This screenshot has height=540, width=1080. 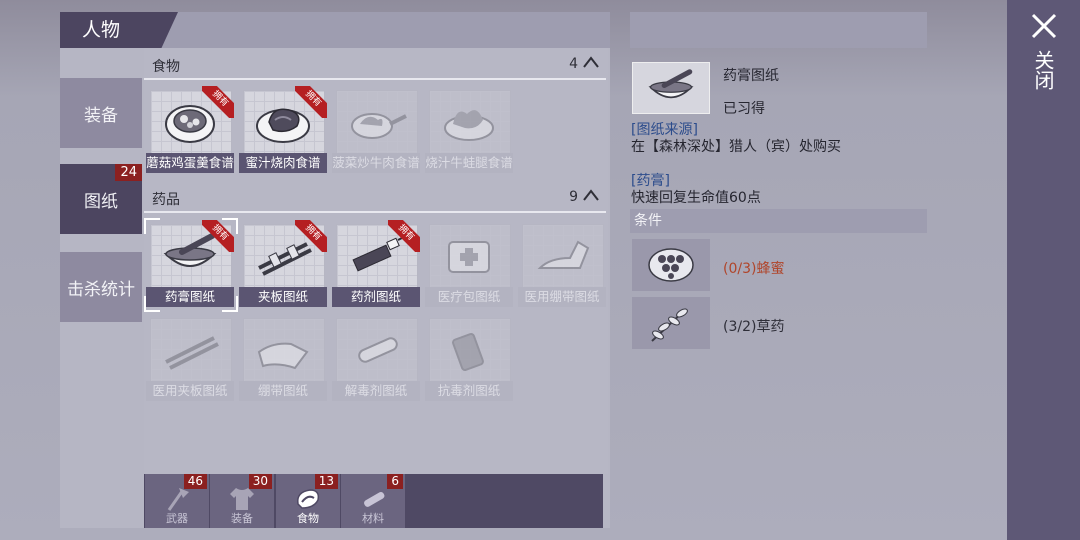 What do you see at coordinates (373, 518) in the screenshot?
I see `tab-label: 材料` at bounding box center [373, 518].